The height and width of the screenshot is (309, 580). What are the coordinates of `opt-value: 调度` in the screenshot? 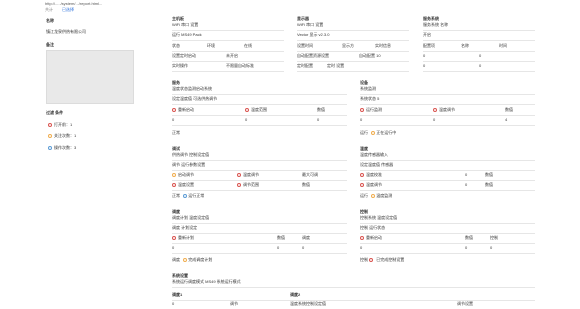 It's located at (306, 237).